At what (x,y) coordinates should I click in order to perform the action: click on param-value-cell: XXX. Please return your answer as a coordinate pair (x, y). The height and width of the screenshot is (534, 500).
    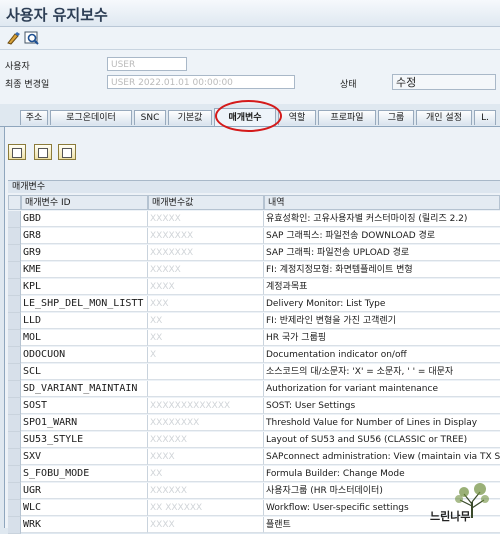
    Looking at the image, I should click on (206, 304).